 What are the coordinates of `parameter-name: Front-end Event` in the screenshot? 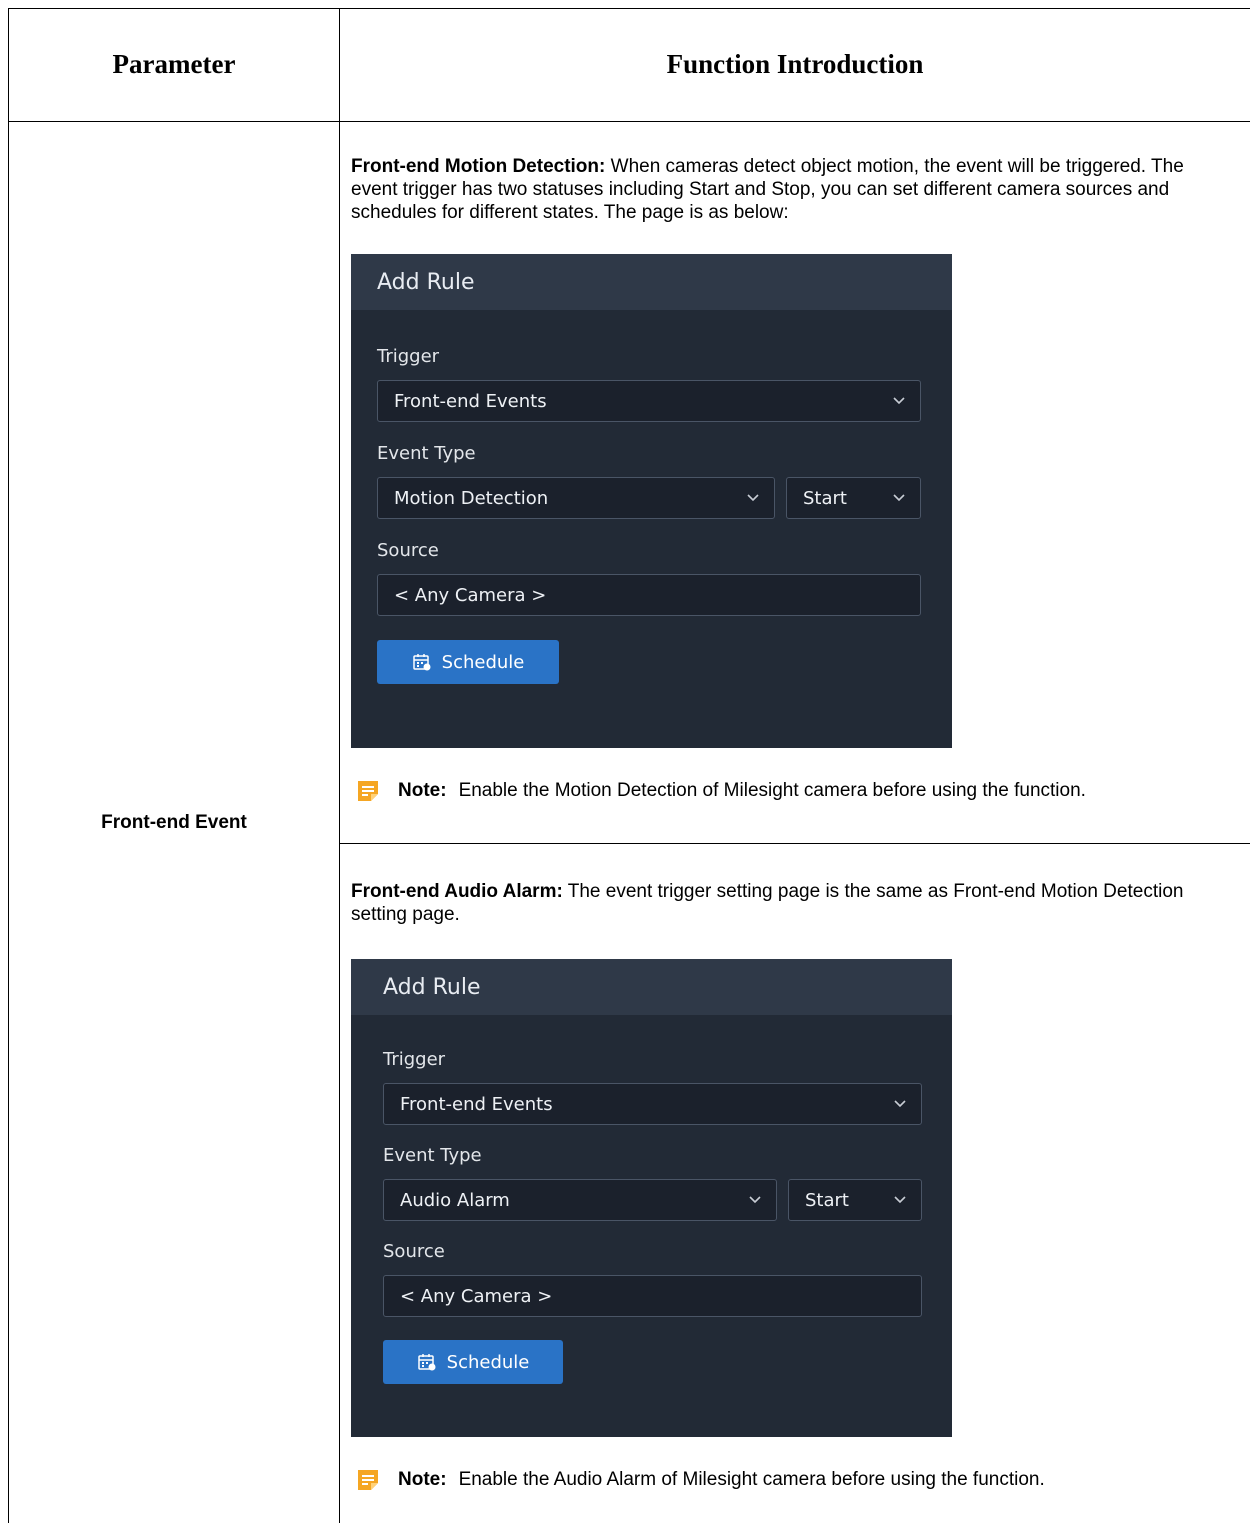 It's located at (174, 822).